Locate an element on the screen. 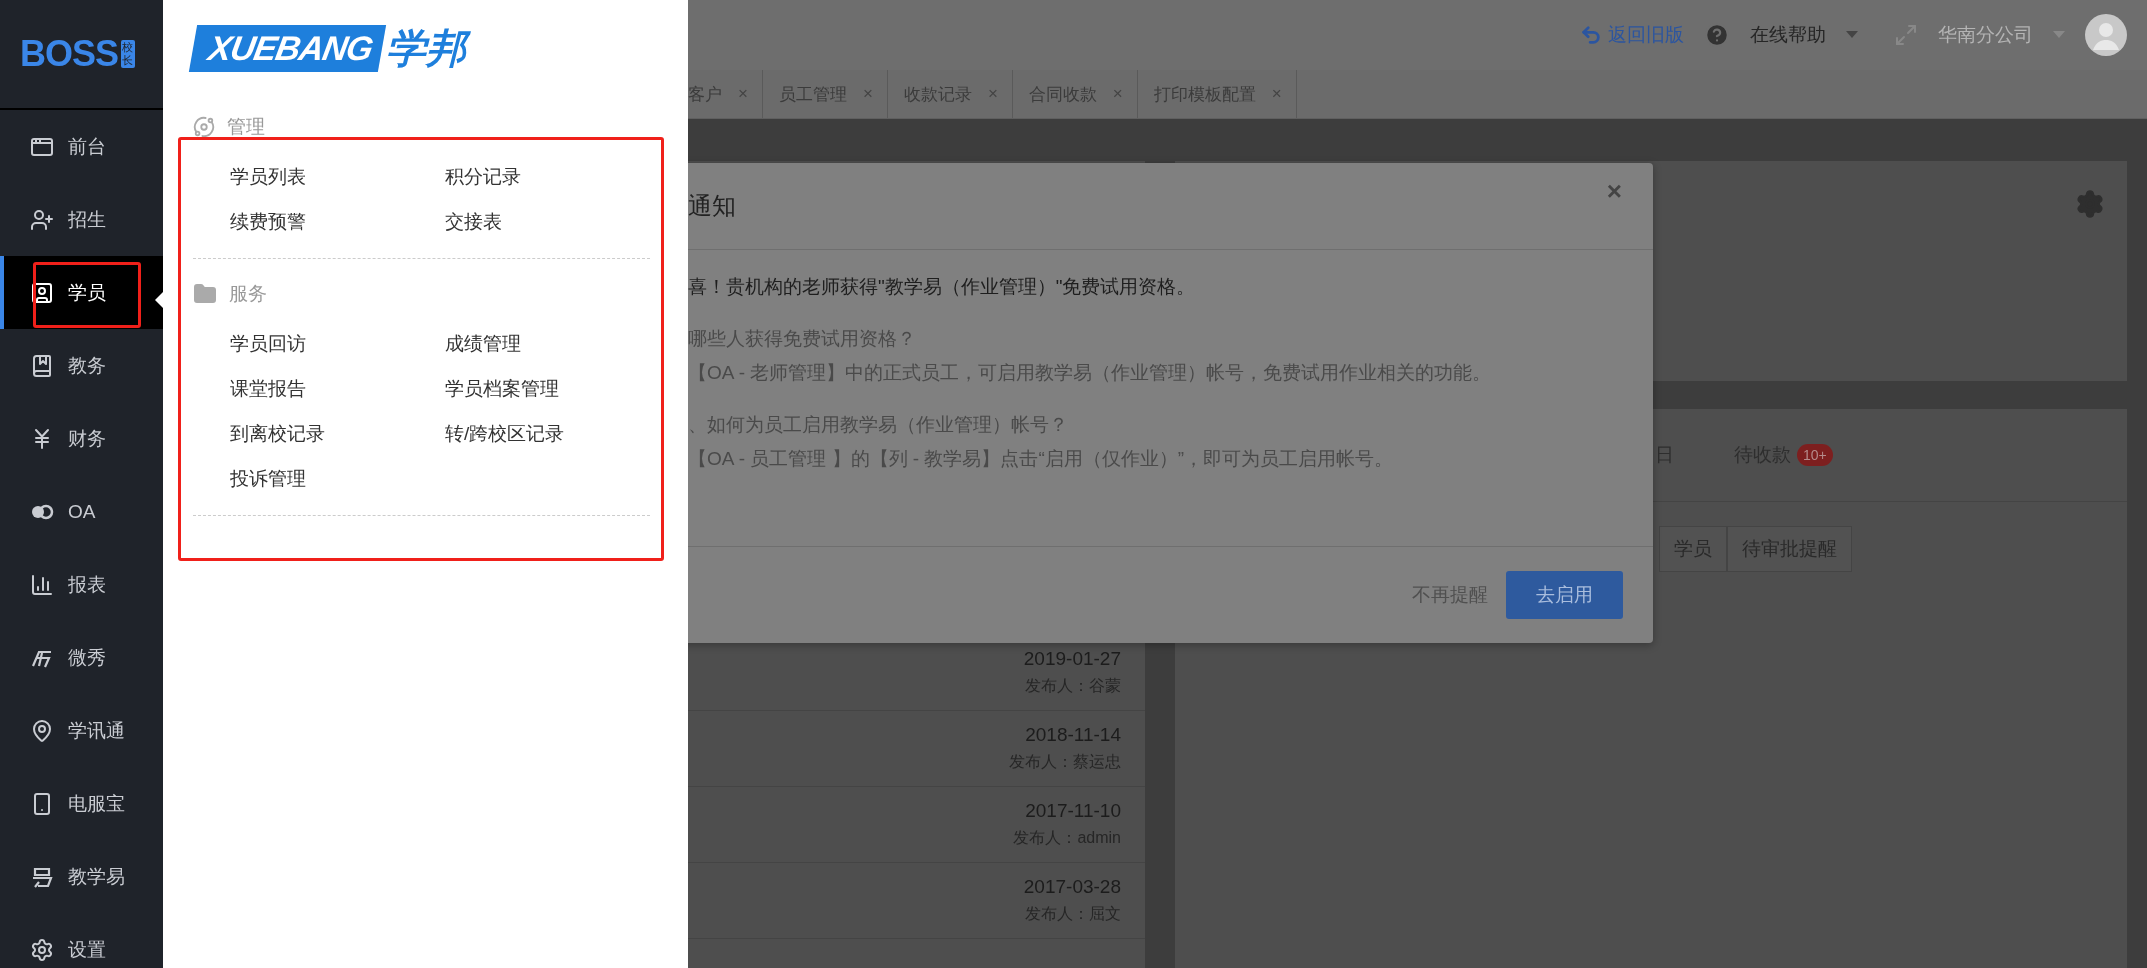 The height and width of the screenshot is (968, 2147). menu-link: 转/跨校区记录 is located at coordinates (552, 433).